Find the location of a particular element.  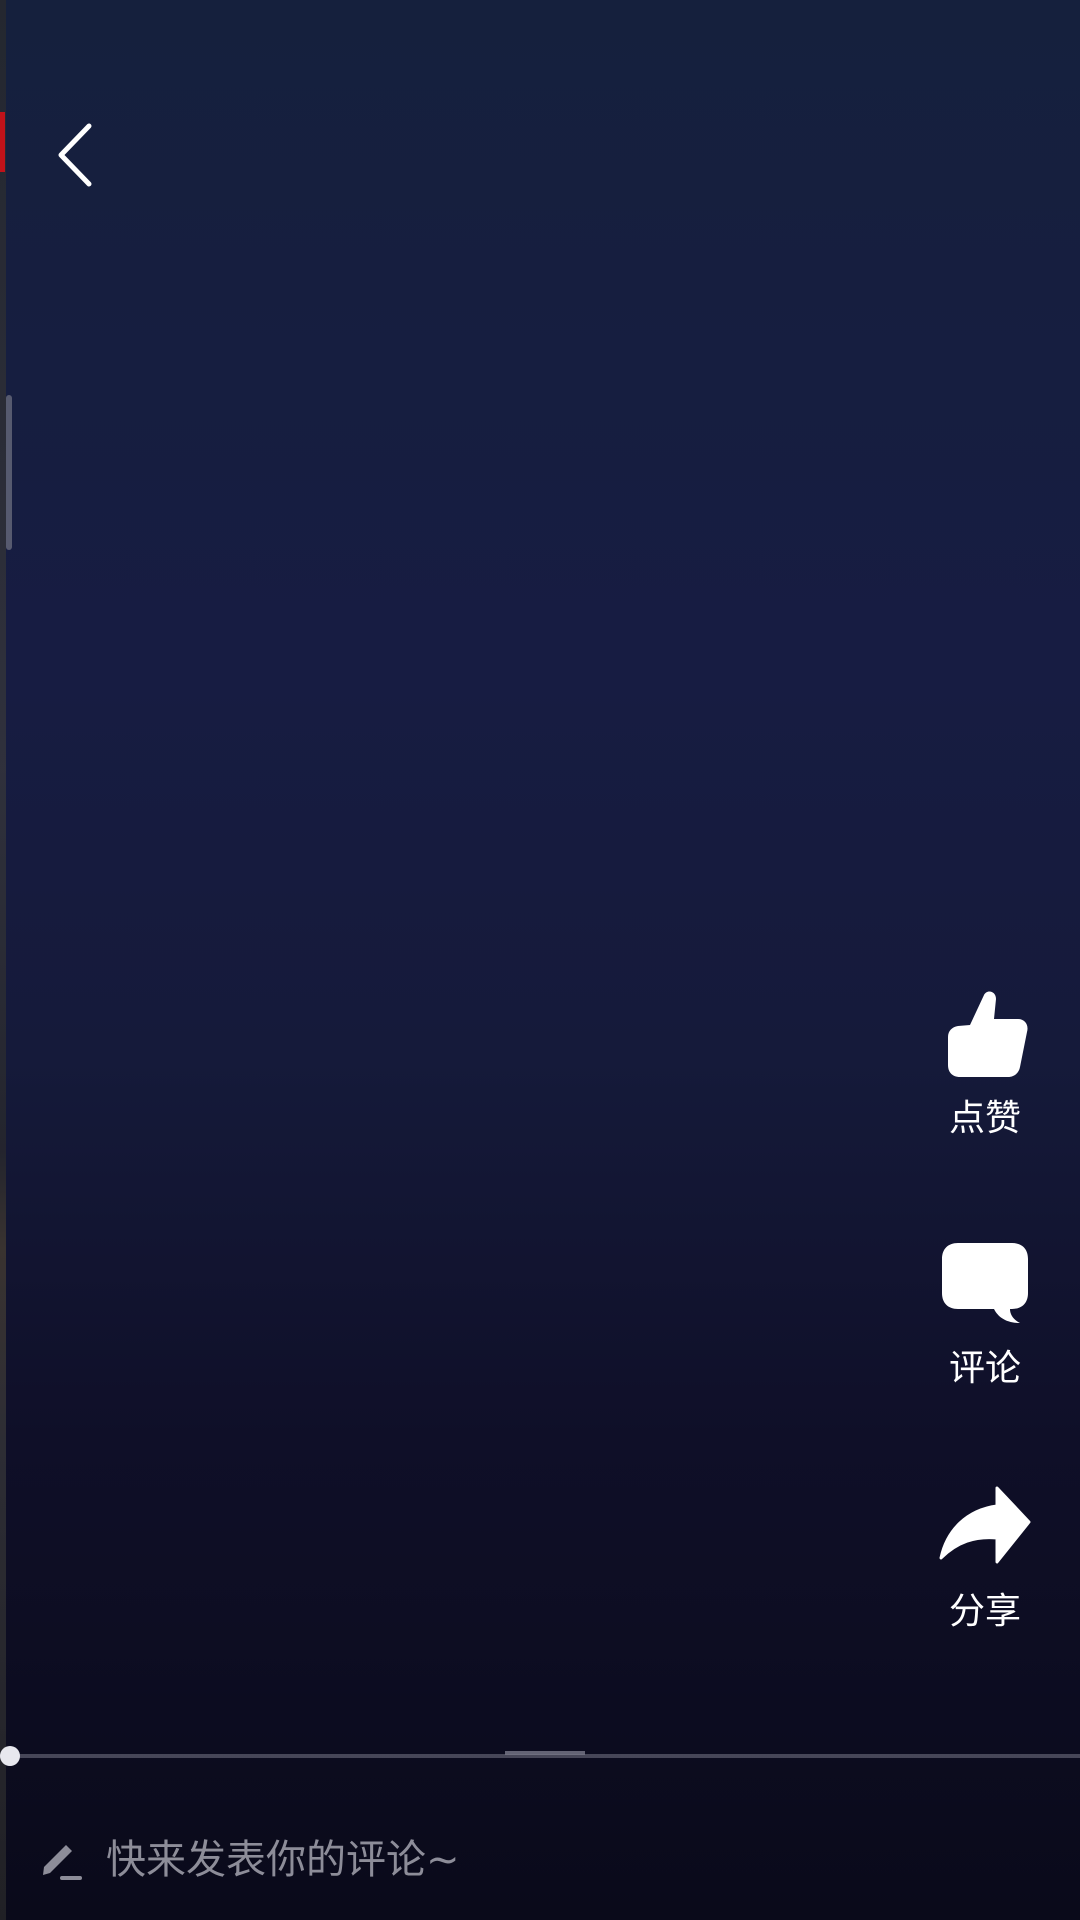

back-arrow-icon is located at coordinates (75, 155).